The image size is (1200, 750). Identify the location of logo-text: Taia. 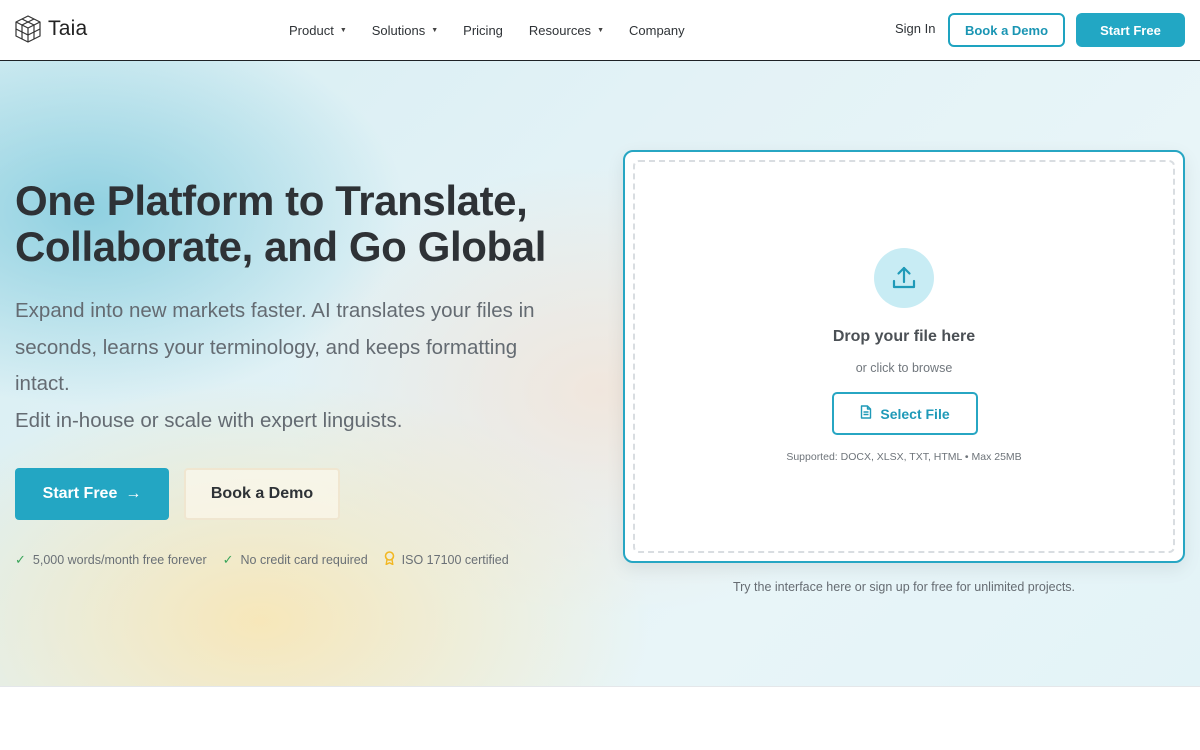
(68, 28).